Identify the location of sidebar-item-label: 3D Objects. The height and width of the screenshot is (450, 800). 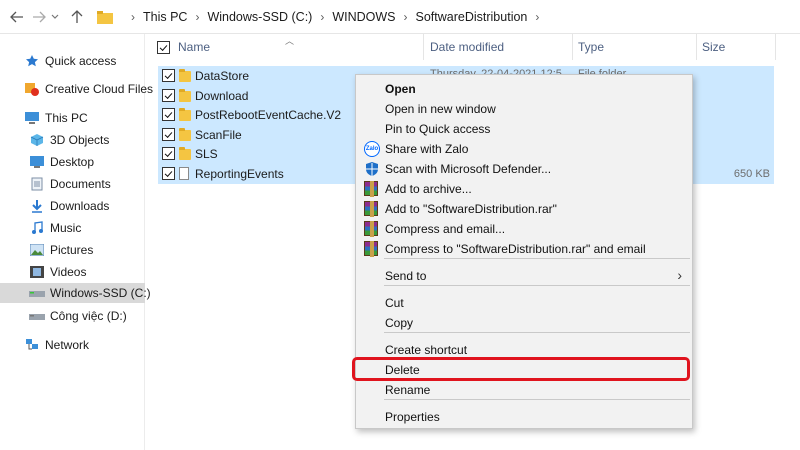
(80, 140).